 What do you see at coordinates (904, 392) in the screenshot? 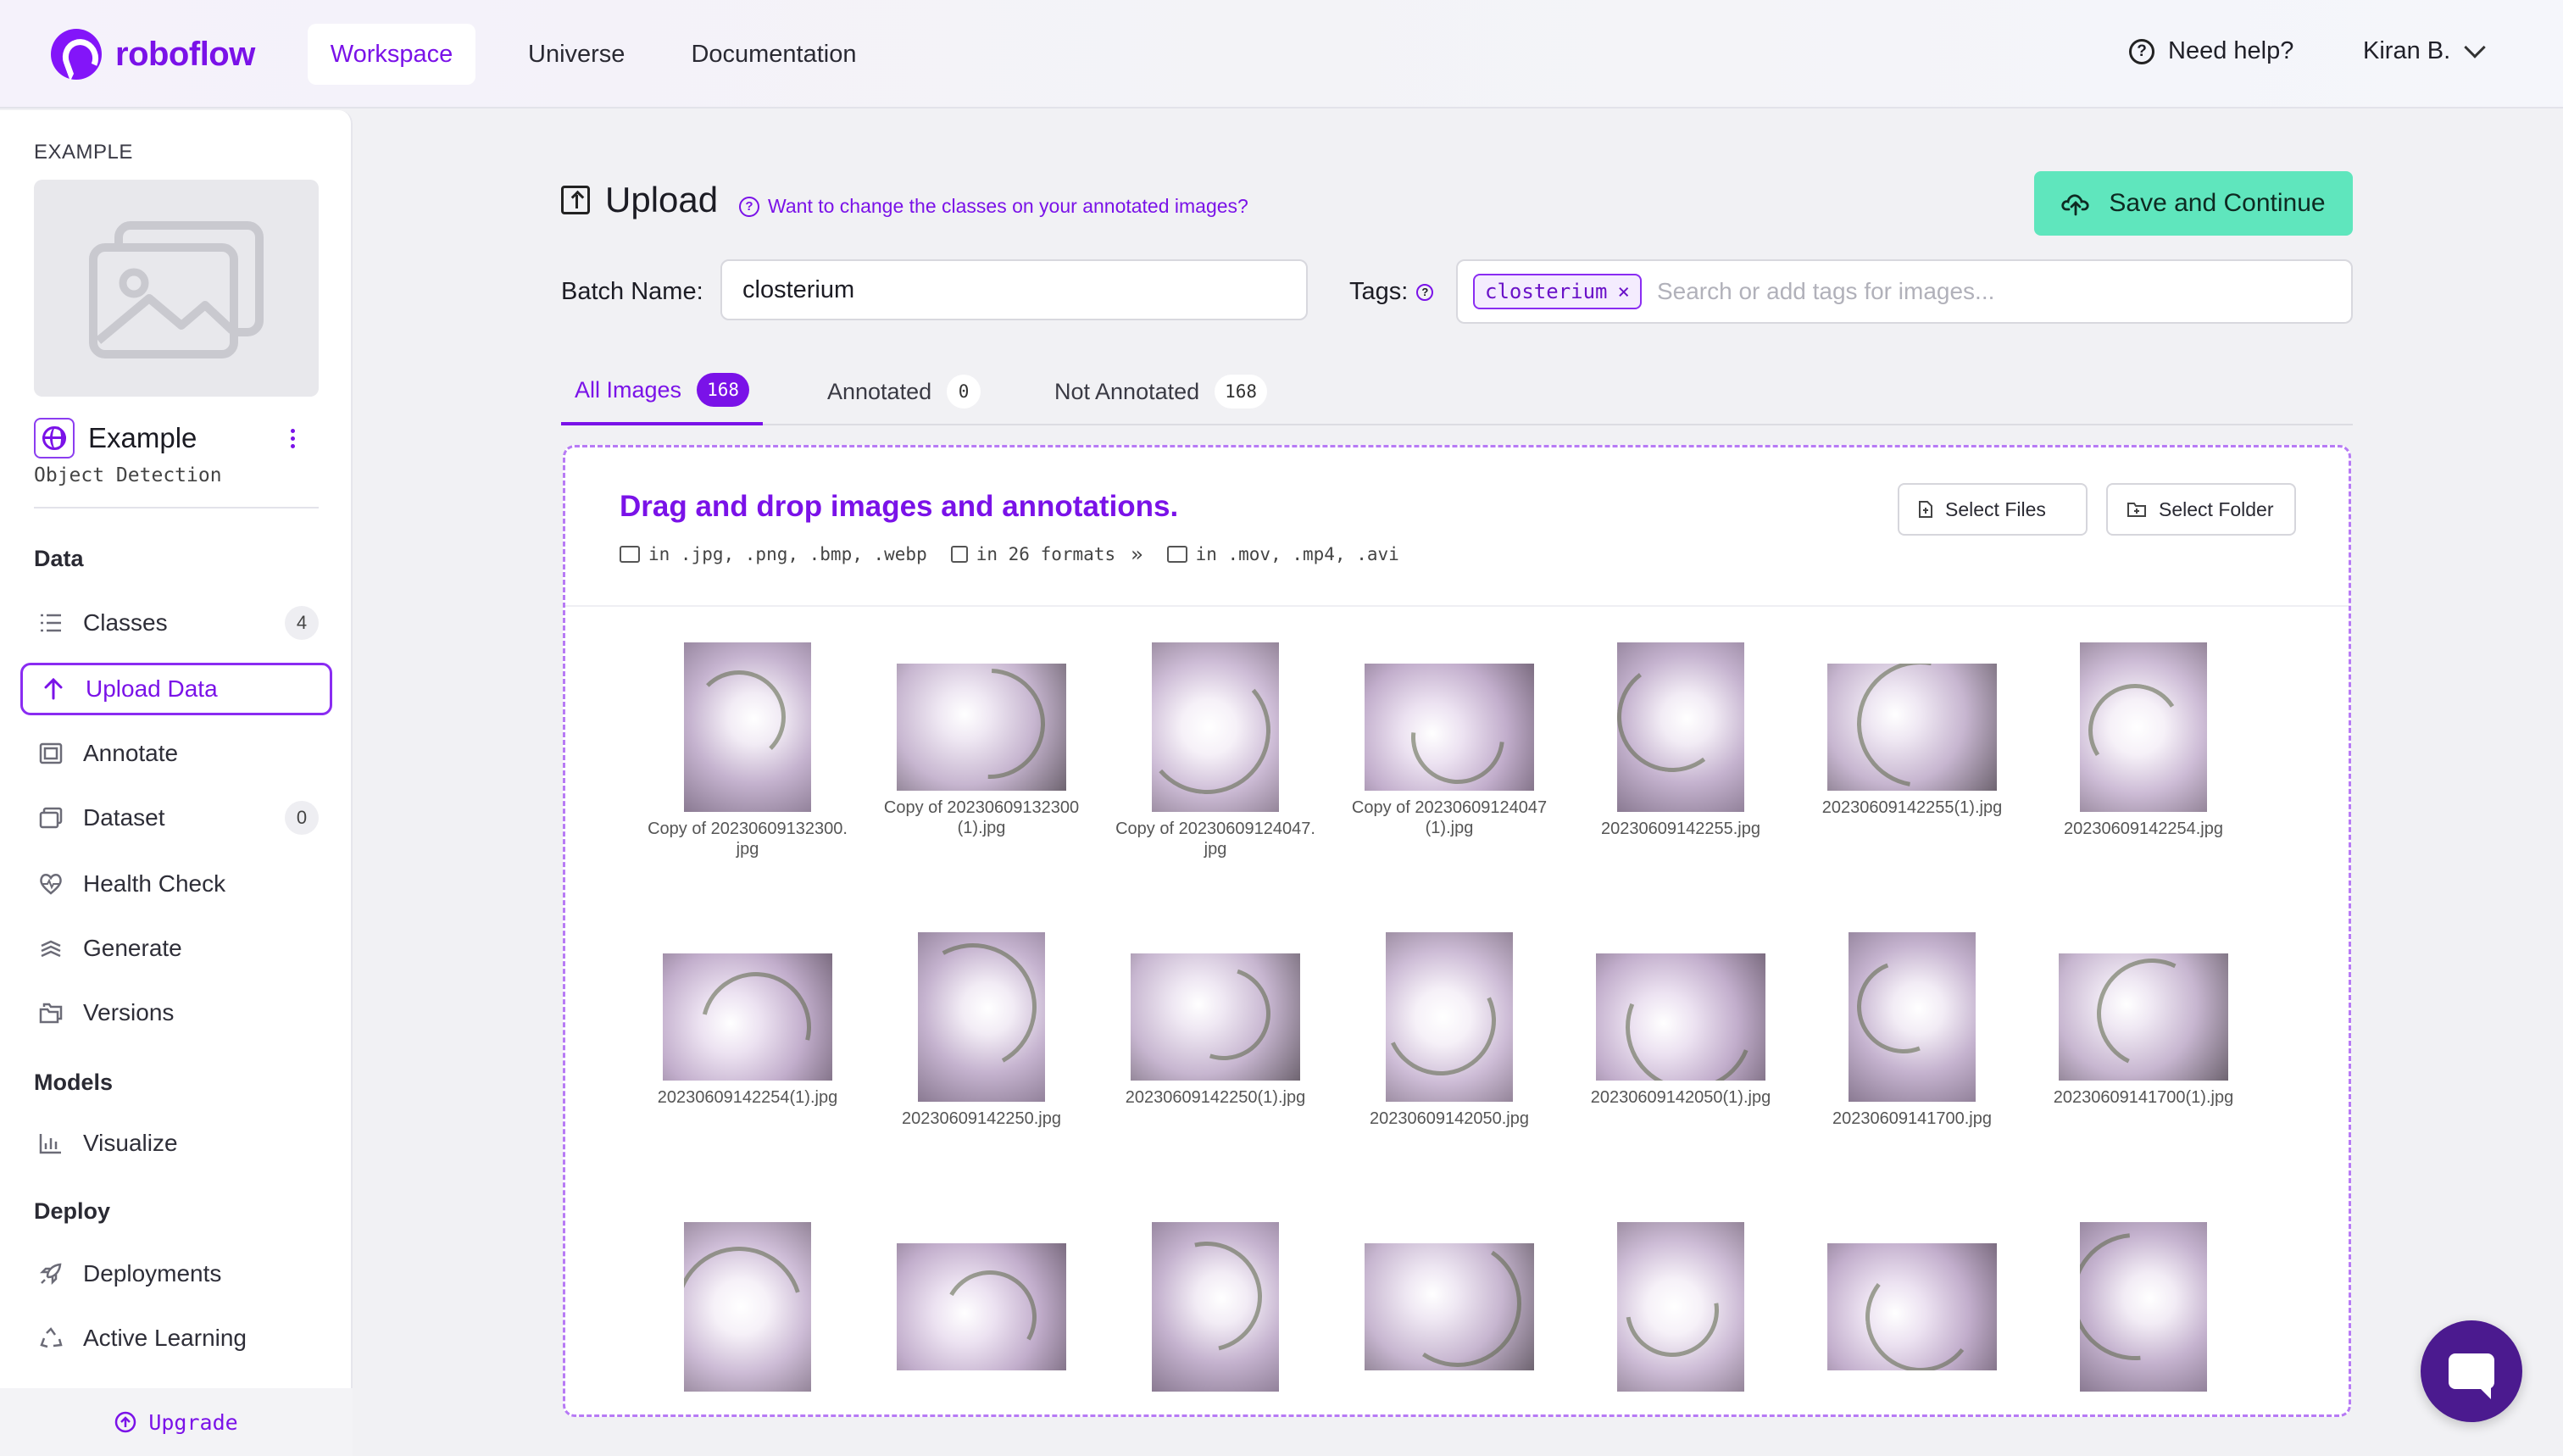
I see `tab-annotated: Annotated 0` at bounding box center [904, 392].